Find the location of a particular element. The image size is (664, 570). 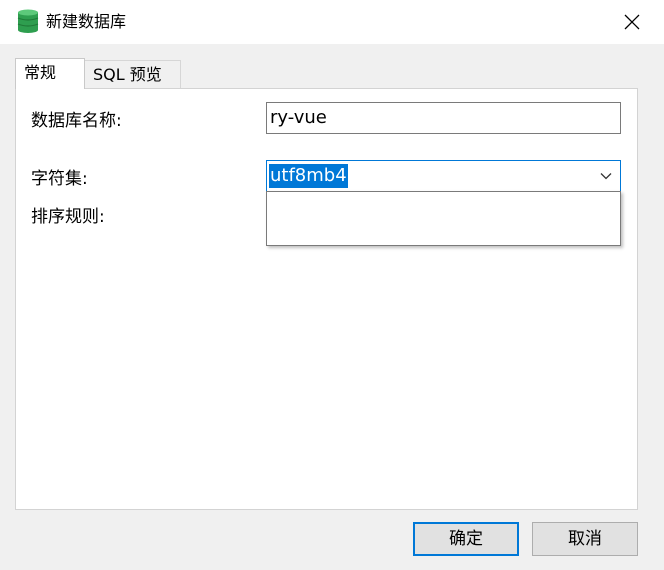

window-title: 新建数据库 is located at coordinates (86, 21).